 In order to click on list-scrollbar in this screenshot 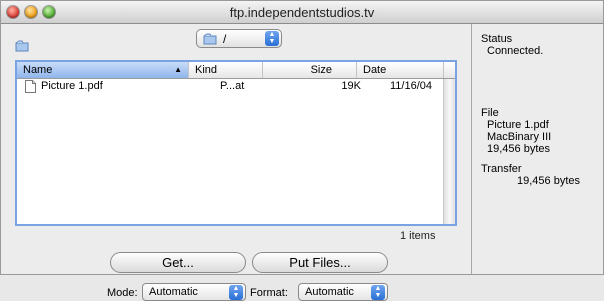, I will do `click(449, 151)`.